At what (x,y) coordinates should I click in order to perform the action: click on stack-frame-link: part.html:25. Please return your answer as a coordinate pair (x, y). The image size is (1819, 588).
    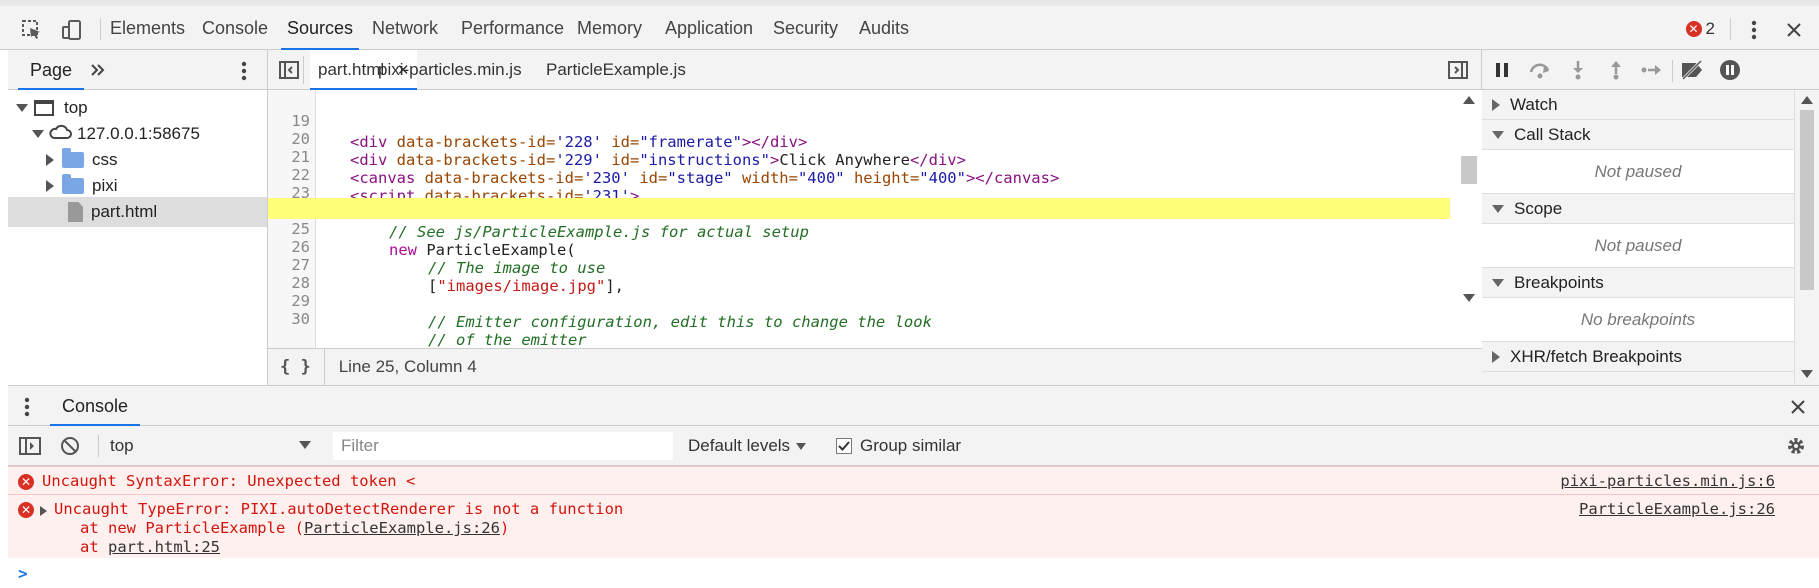
    Looking at the image, I should click on (164, 547).